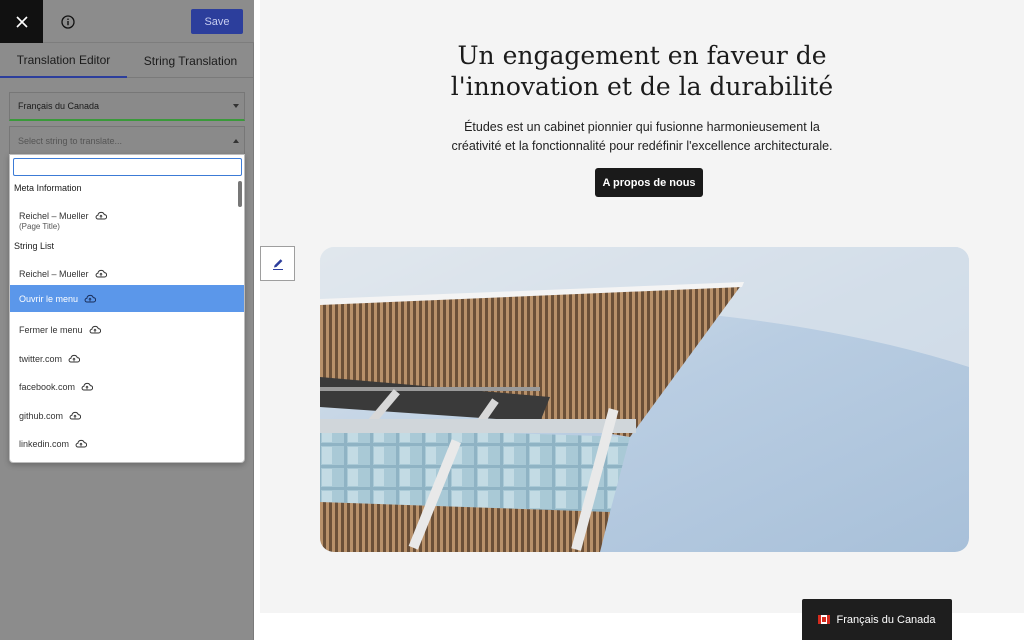 This screenshot has height=640, width=1024. I want to click on edit-translation-button, so click(277, 263).